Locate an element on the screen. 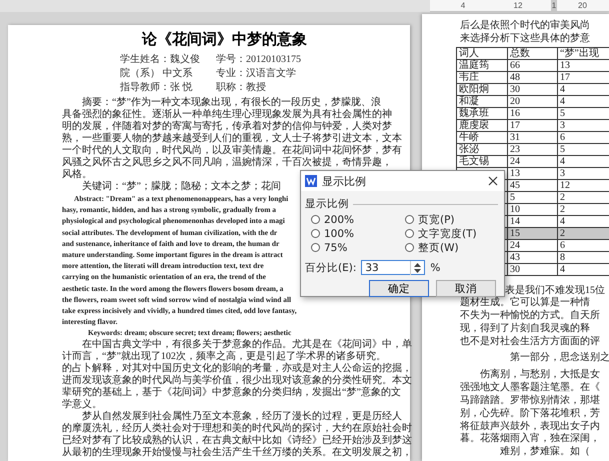 The image size is (609, 461). table-cell: 和凝 is located at coordinates (482, 101).